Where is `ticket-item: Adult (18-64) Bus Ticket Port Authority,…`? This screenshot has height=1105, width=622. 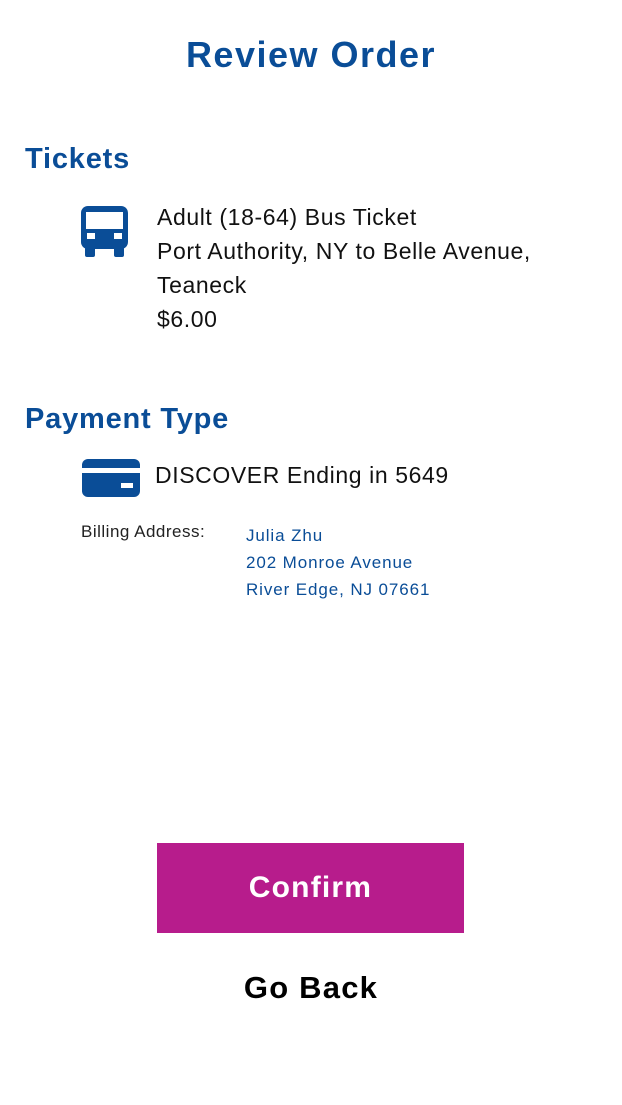 ticket-item: Adult (18-64) Bus Ticket Port Authority,… is located at coordinates (377, 268).